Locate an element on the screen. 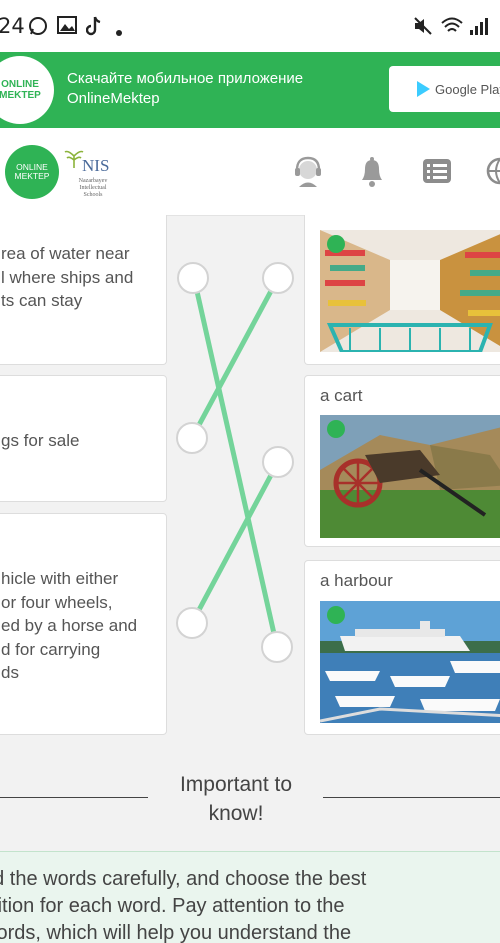  important-heading: Important to know! is located at coordinates (236, 799).